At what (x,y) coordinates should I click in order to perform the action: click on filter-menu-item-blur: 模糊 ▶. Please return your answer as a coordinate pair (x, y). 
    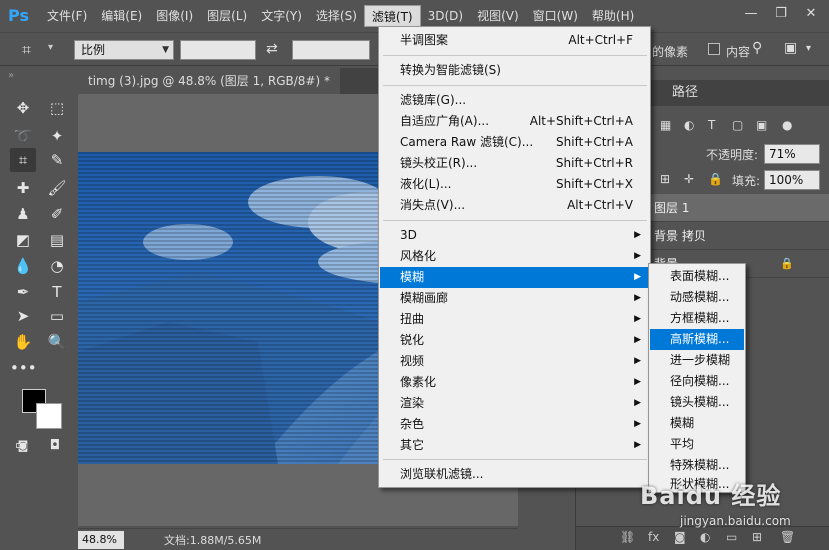
    Looking at the image, I should click on (514, 277).